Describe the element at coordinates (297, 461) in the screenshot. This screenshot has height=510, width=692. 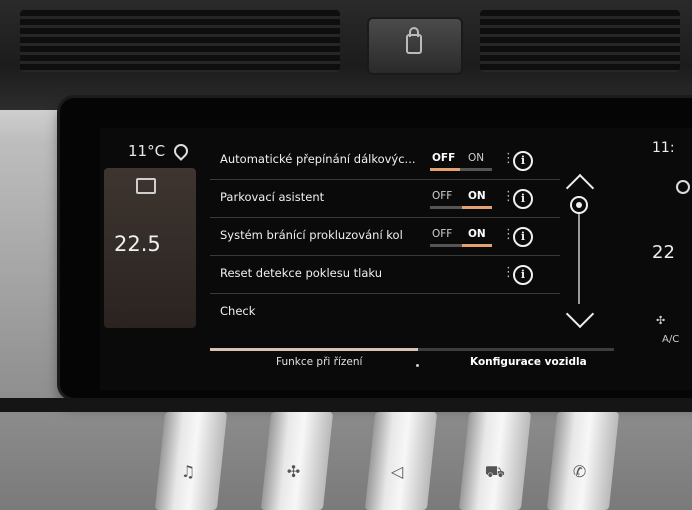
I see `climate-key: ✣` at that location.